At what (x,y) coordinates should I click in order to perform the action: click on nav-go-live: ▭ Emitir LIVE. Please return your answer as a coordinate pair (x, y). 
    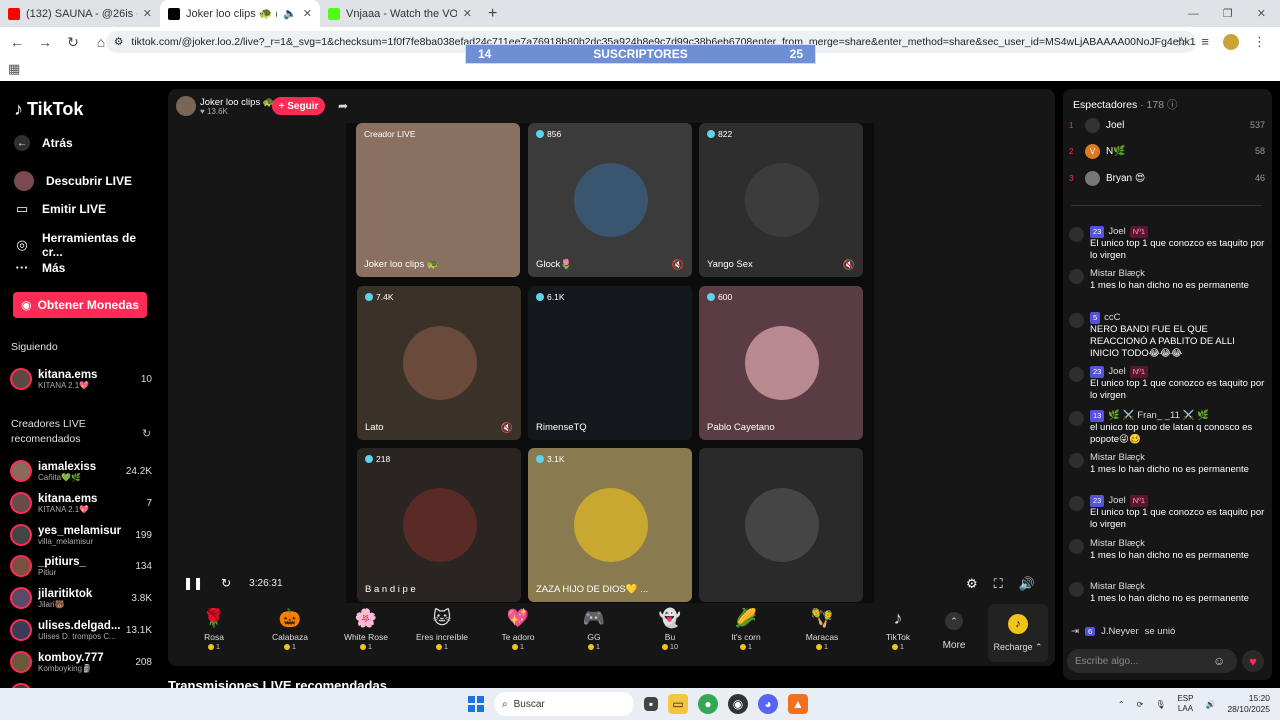
    Looking at the image, I should click on (60, 209).